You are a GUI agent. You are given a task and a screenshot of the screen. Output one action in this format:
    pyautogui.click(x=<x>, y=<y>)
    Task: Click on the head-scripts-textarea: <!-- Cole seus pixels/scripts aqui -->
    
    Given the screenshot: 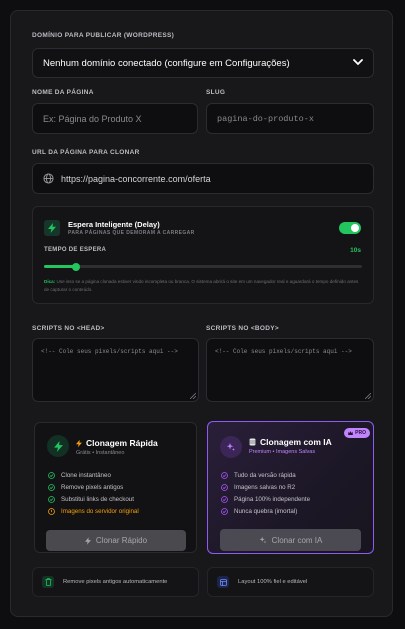 What is the action you would take?
    pyautogui.click(x=115, y=370)
    